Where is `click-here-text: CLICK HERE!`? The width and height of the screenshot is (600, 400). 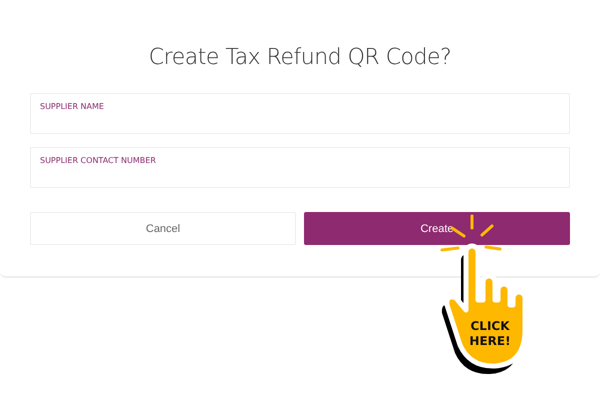 click-here-text: CLICK HERE! is located at coordinates (490, 333).